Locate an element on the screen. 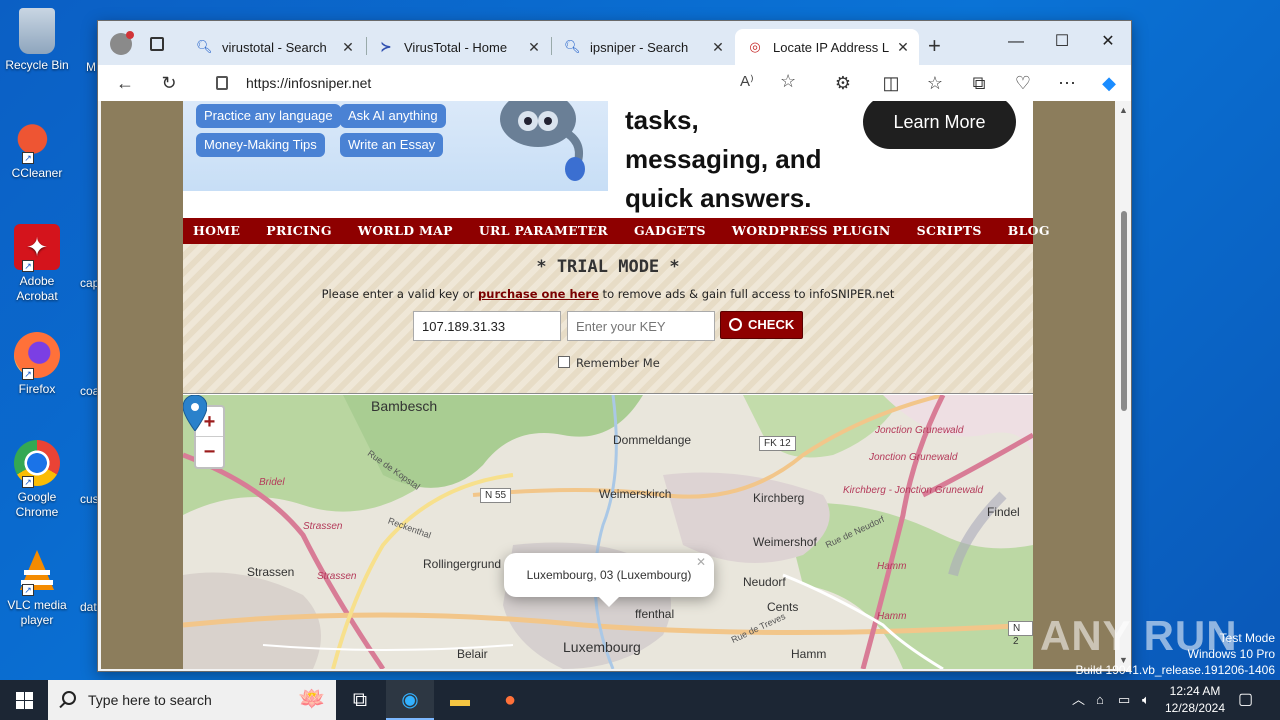 The height and width of the screenshot is (720, 1280). new-tab-plus-icon: + is located at coordinates (934, 46).